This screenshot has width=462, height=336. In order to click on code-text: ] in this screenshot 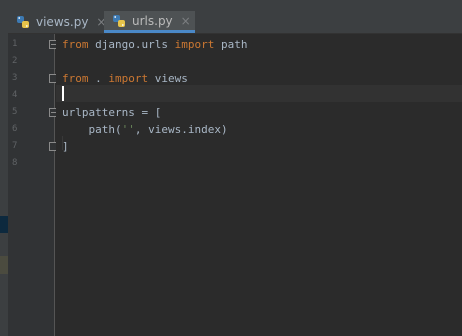, I will do `click(65, 146)`.